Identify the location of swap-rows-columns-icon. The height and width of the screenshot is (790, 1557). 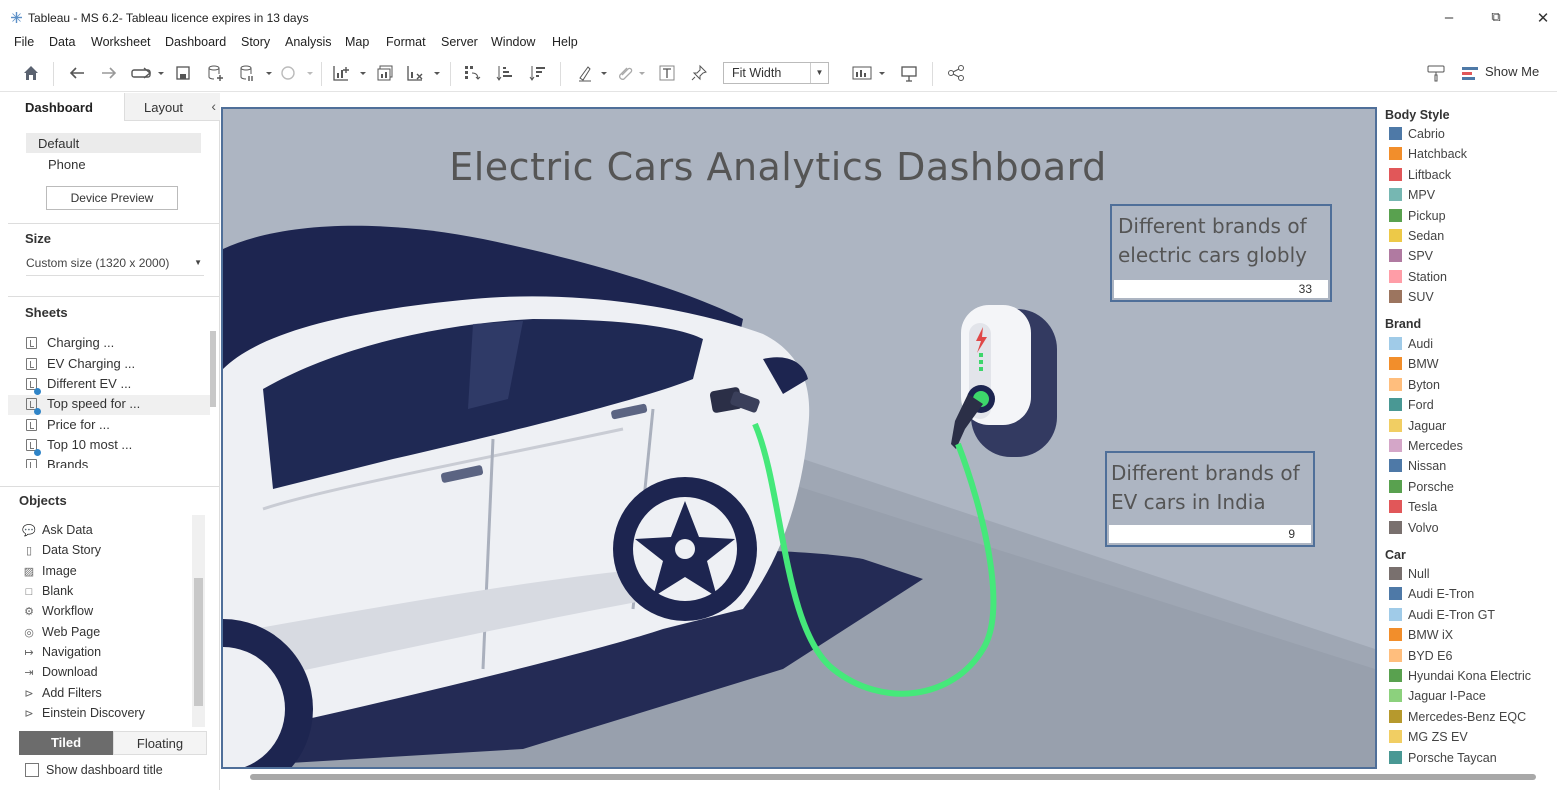
(472, 73).